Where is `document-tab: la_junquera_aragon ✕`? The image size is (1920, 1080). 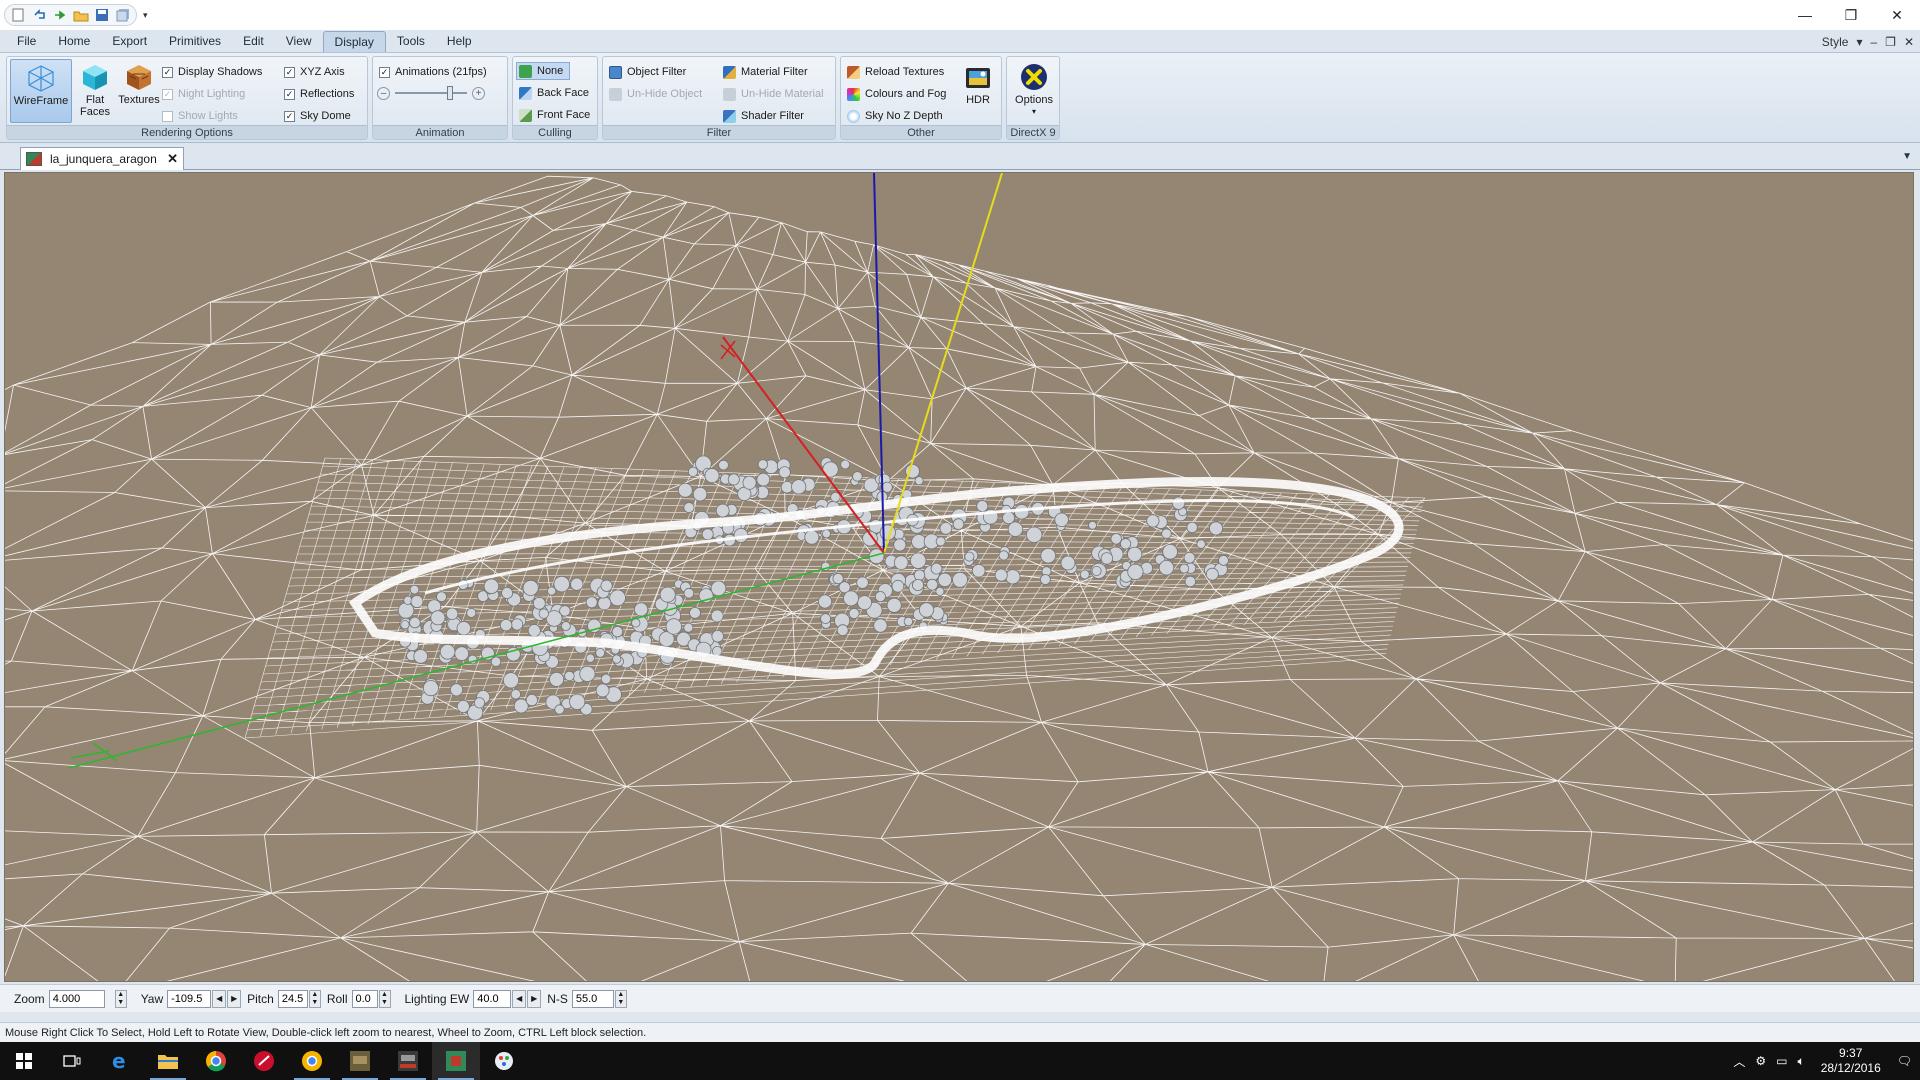
document-tab: la_junquera_aragon ✕ is located at coordinates (102, 158).